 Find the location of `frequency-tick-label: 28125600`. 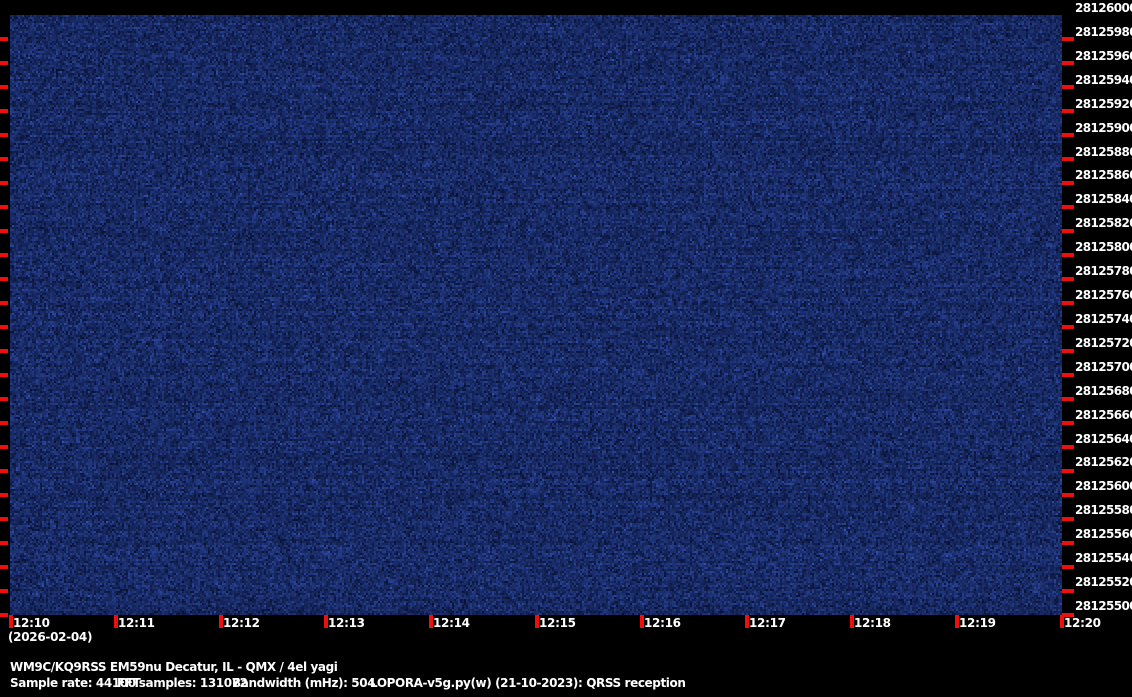

frequency-tick-label: 28125600 is located at coordinates (1103, 486).